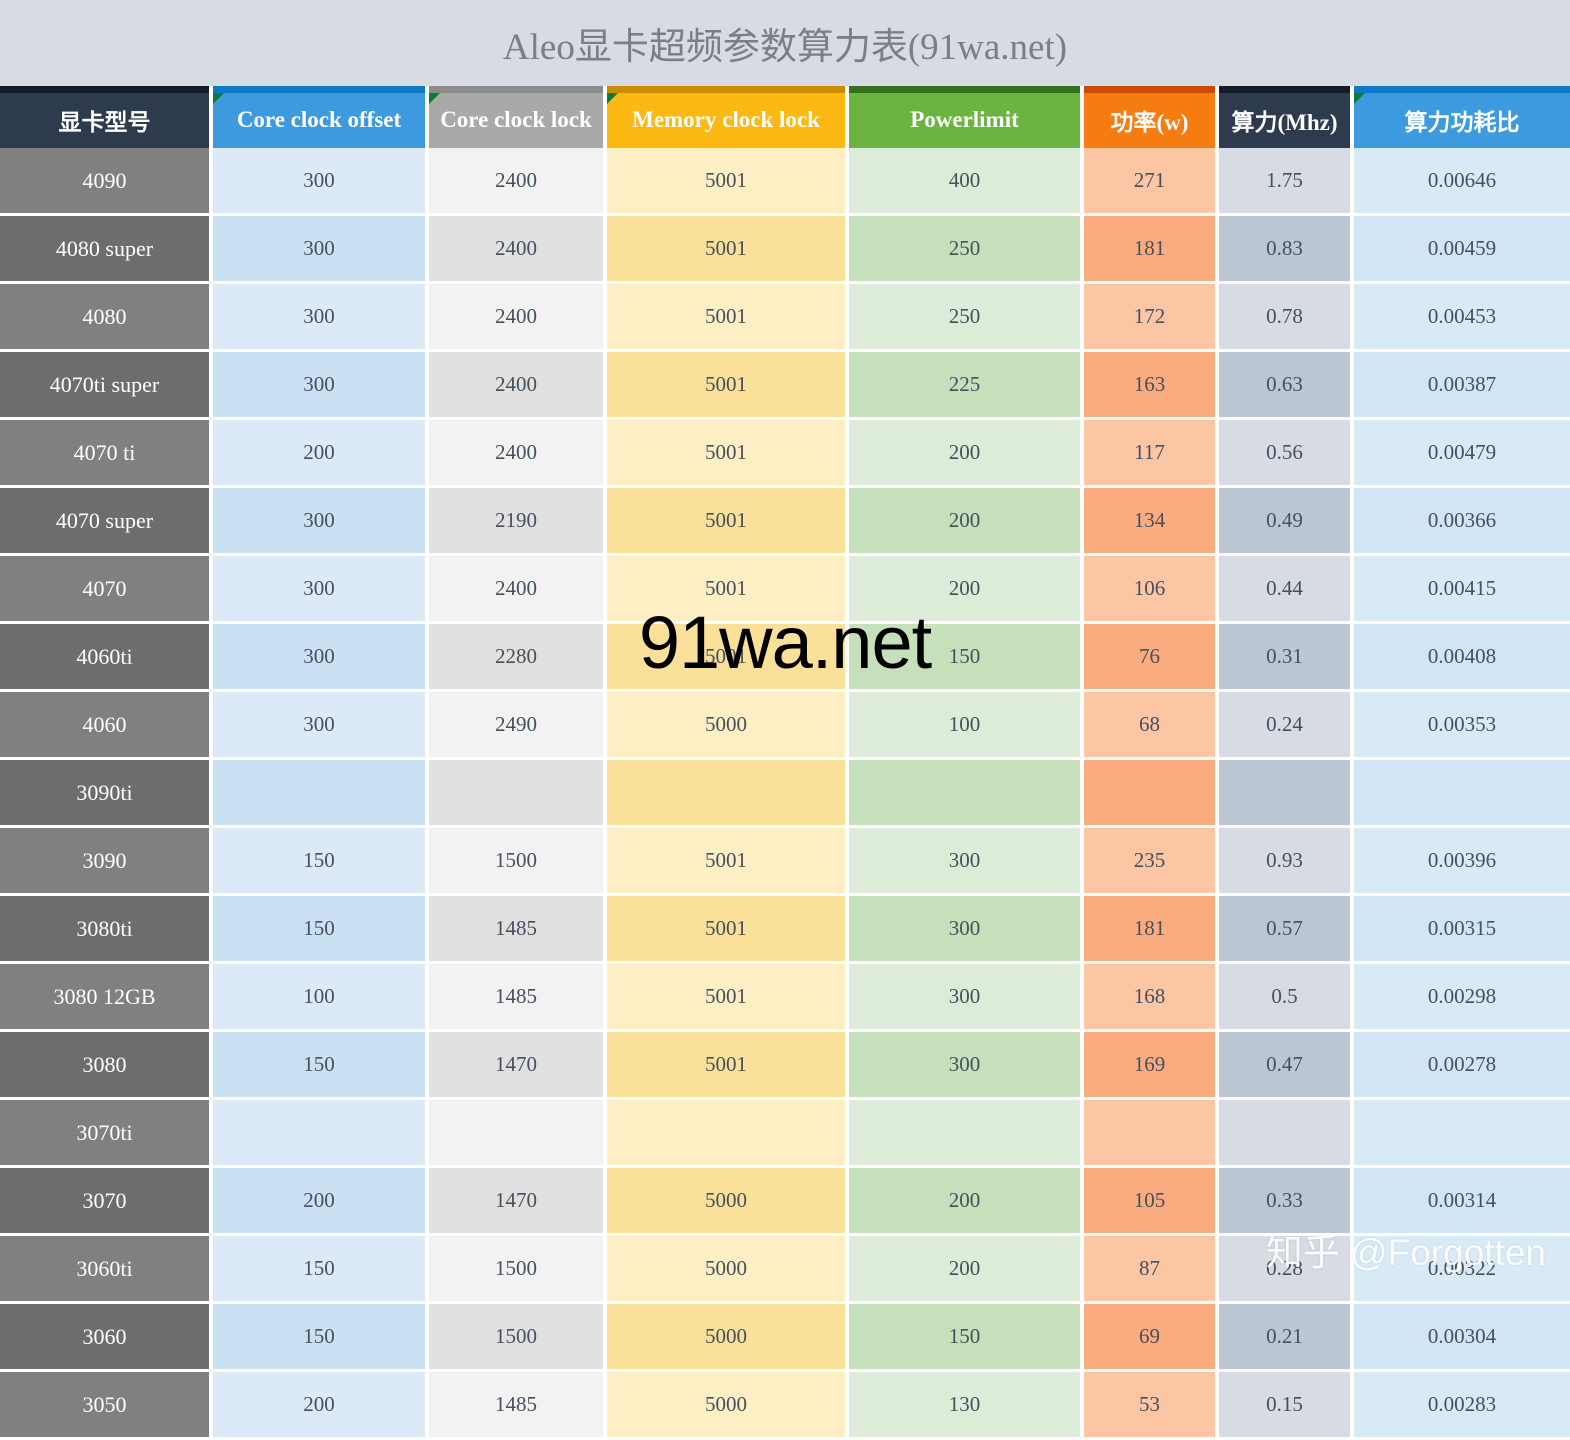 The height and width of the screenshot is (1440, 1570). What do you see at coordinates (726, 117) in the screenshot?
I see `column-header-memlock: Memory clock lock` at bounding box center [726, 117].